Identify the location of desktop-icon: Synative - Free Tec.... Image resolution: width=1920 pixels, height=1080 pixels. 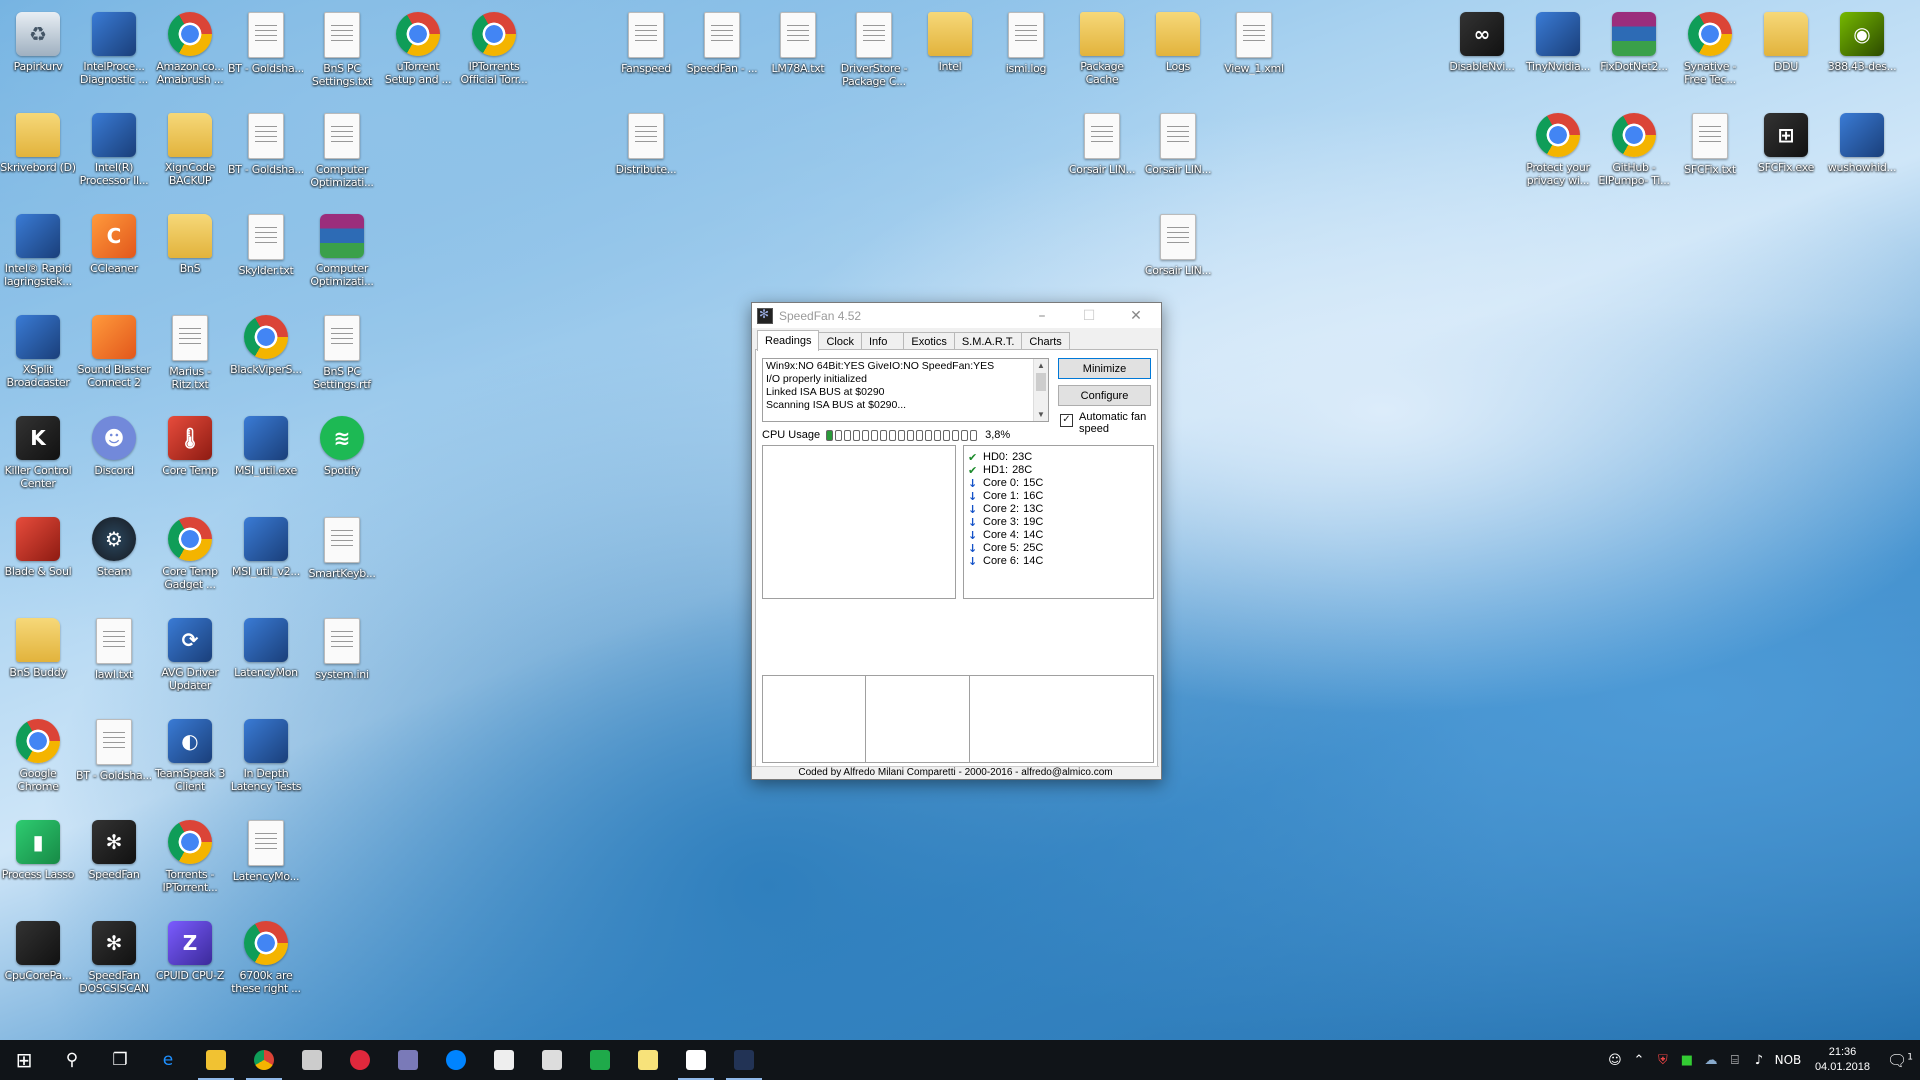
(1710, 52).